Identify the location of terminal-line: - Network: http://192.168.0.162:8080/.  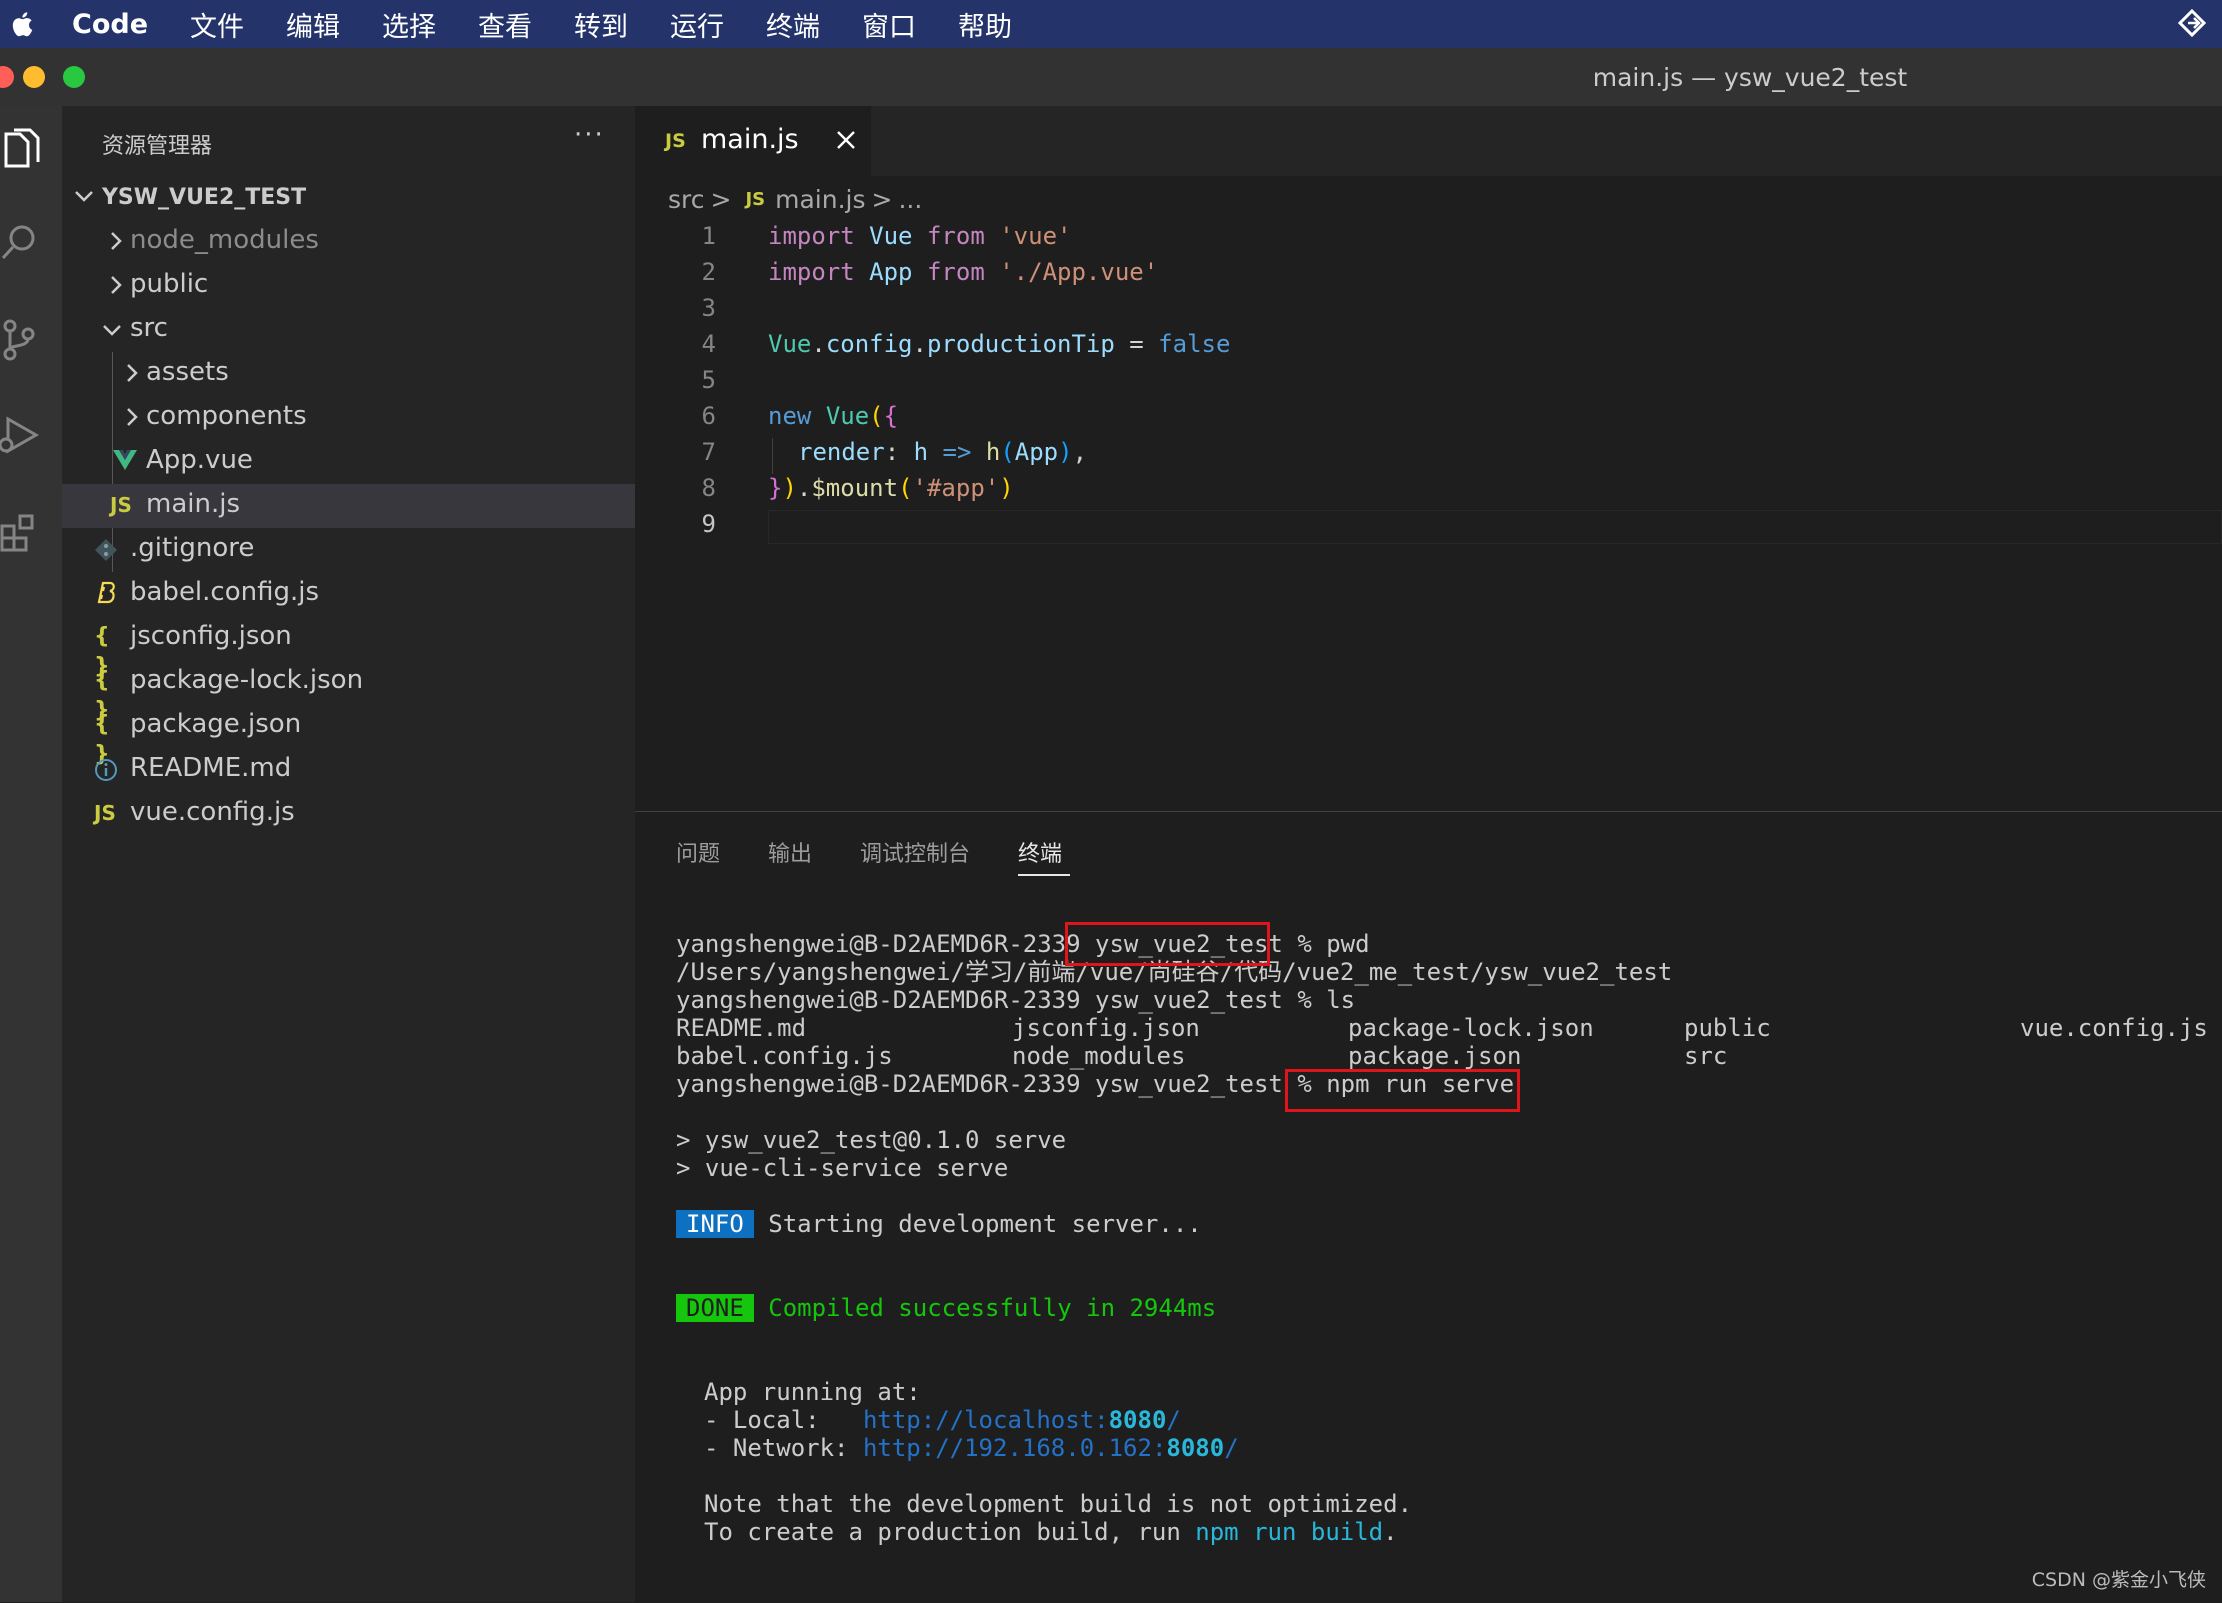
(971, 1448).